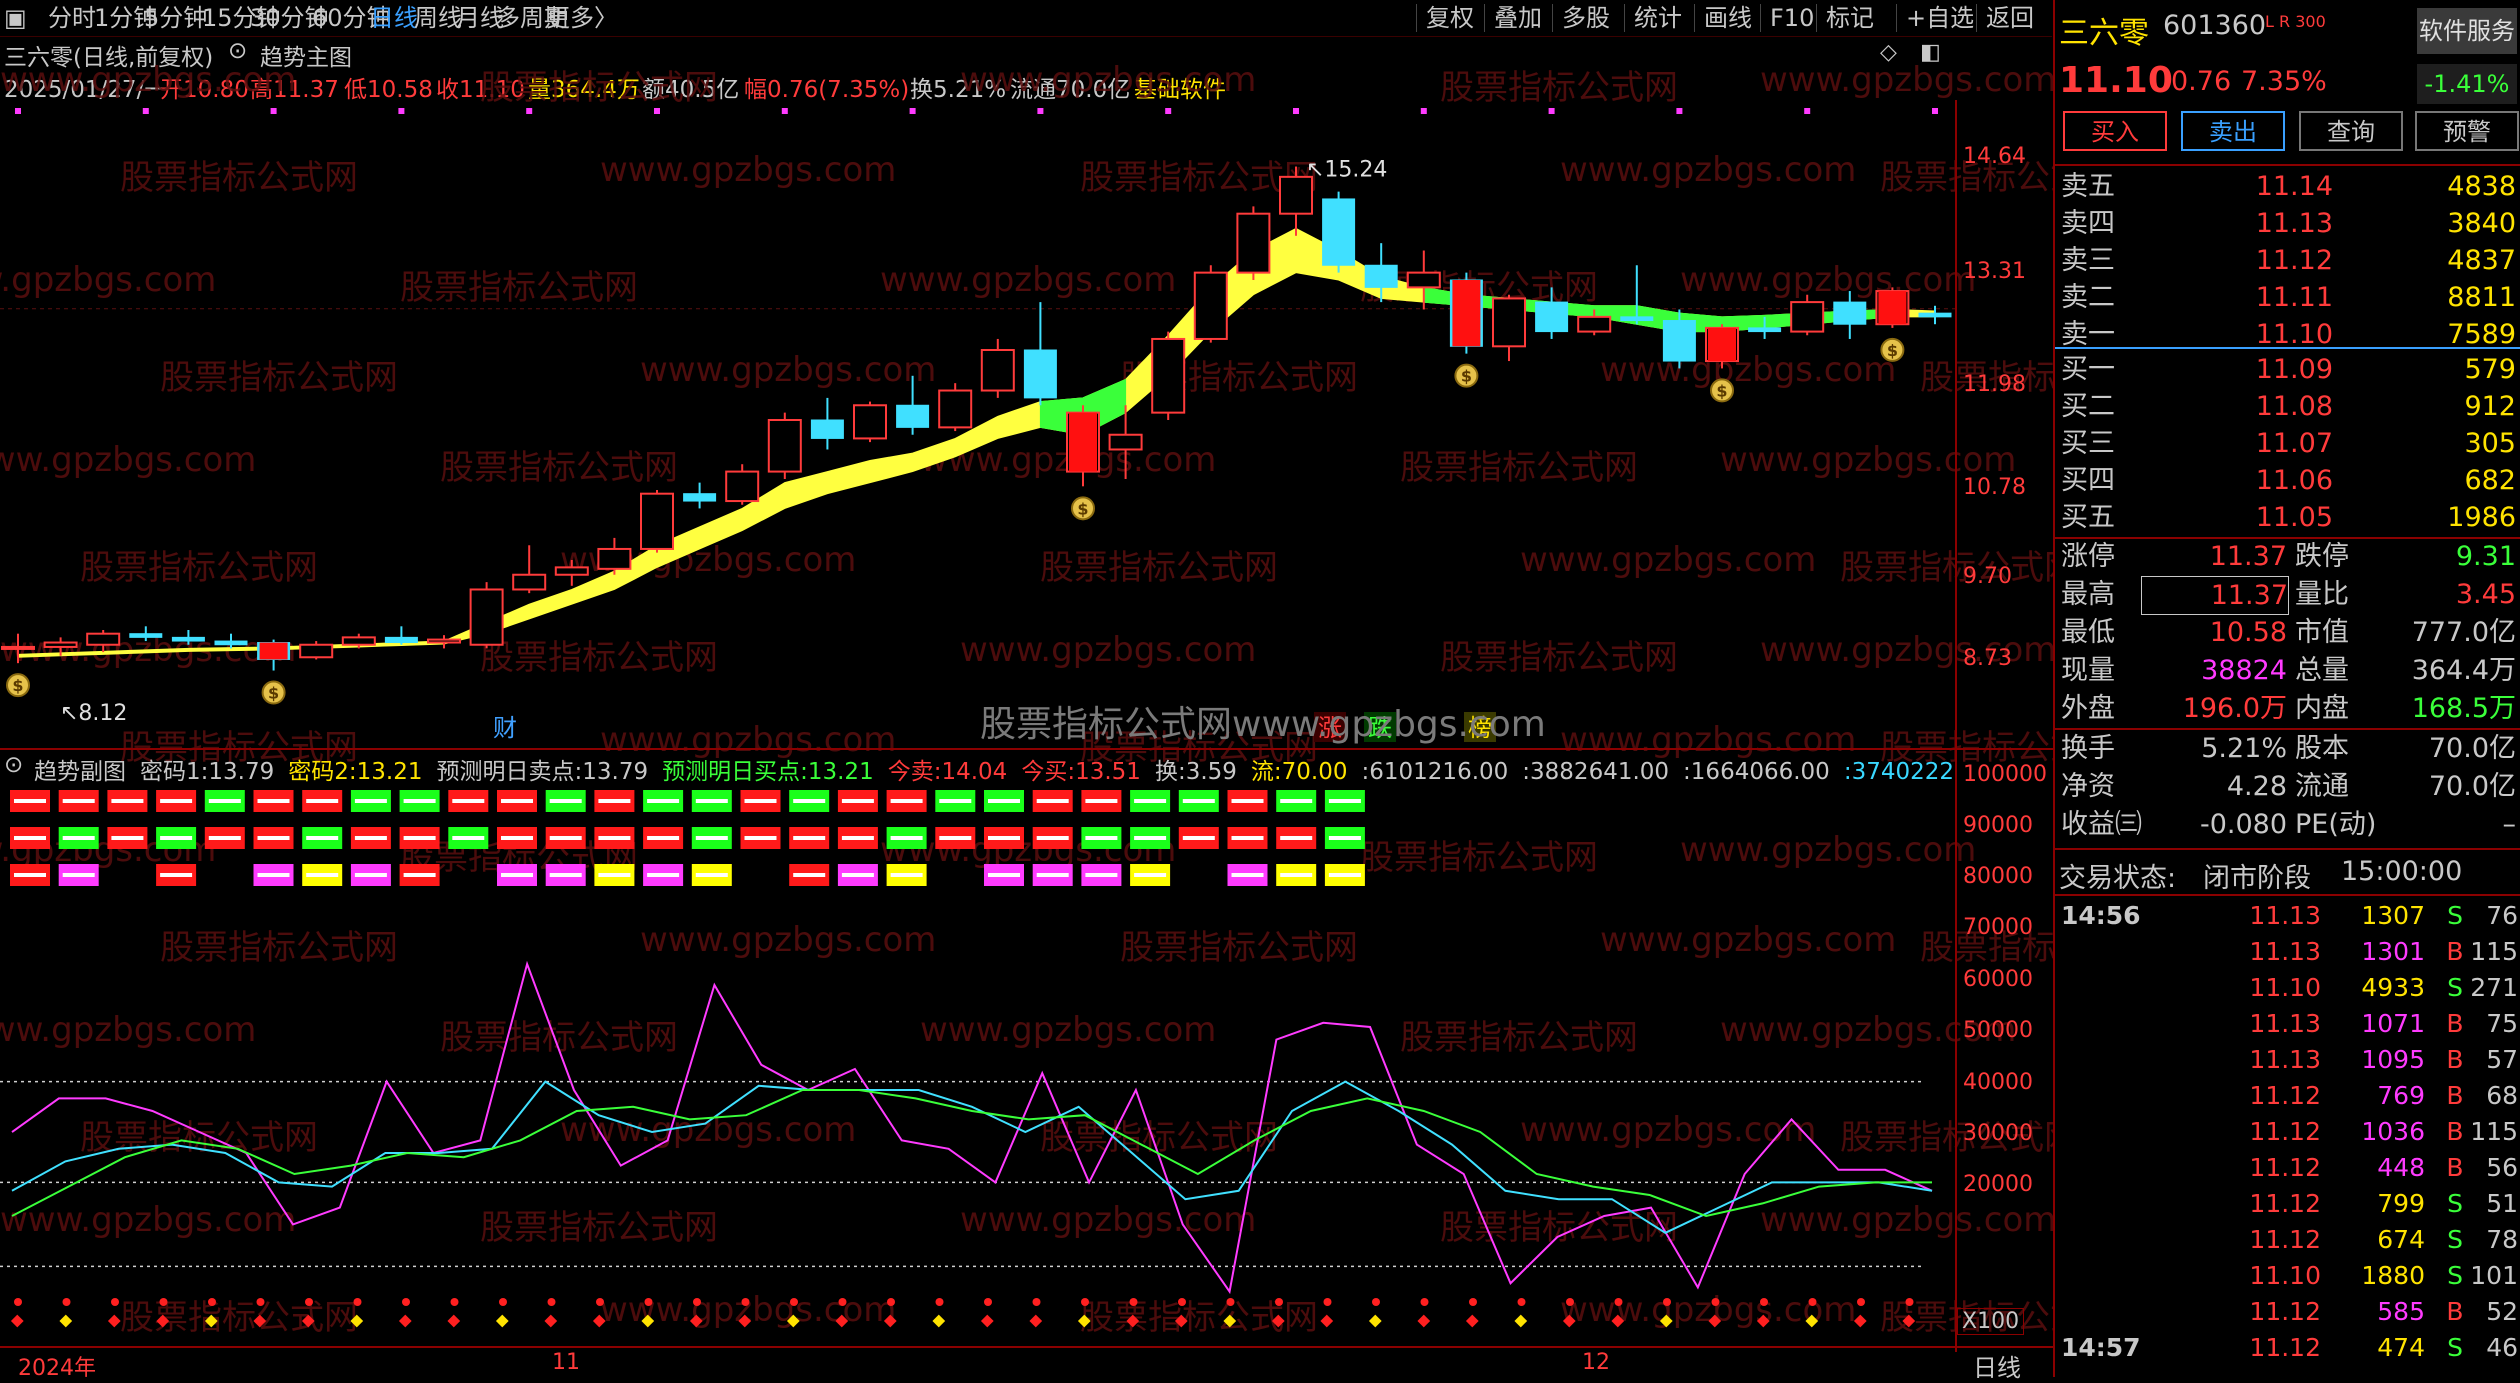  What do you see at coordinates (2322, 594) in the screenshot?
I see `stat-label: 量比` at bounding box center [2322, 594].